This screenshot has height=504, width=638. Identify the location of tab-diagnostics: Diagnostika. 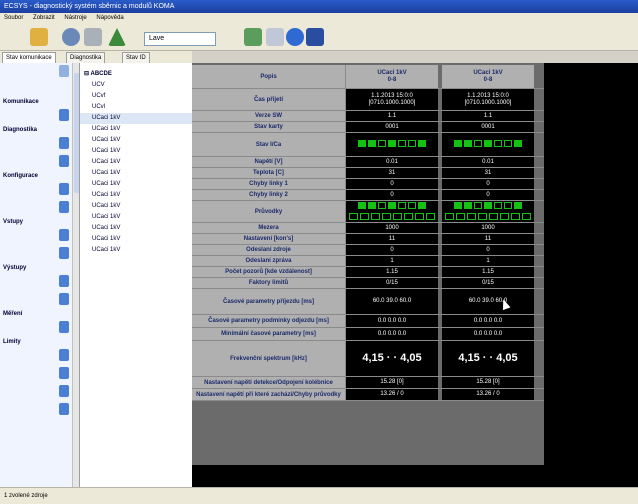
(86, 57).